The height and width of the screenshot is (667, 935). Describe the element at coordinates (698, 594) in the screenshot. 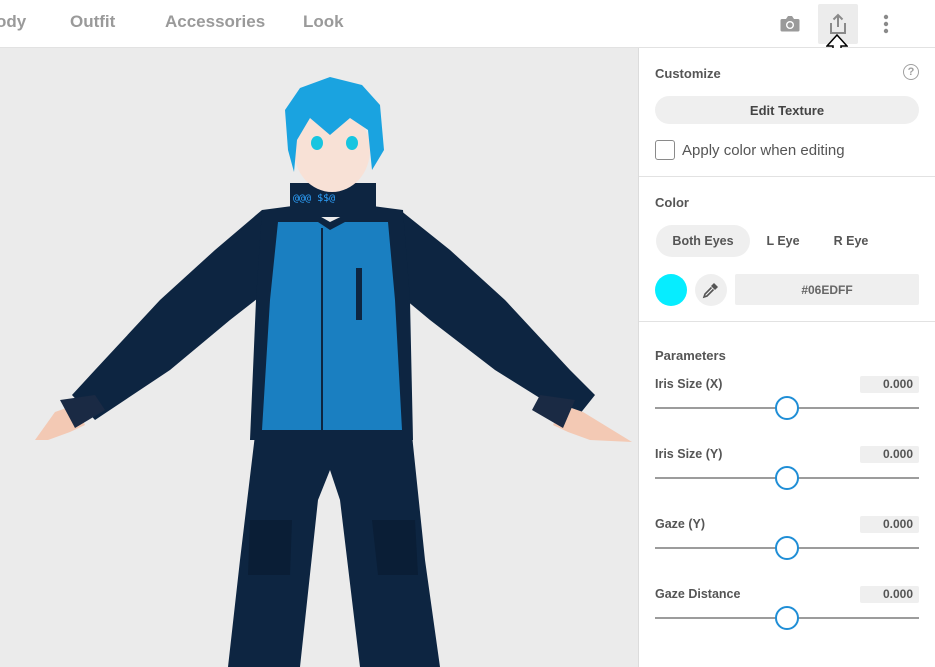

I see `param-label: Gaze Distance` at that location.